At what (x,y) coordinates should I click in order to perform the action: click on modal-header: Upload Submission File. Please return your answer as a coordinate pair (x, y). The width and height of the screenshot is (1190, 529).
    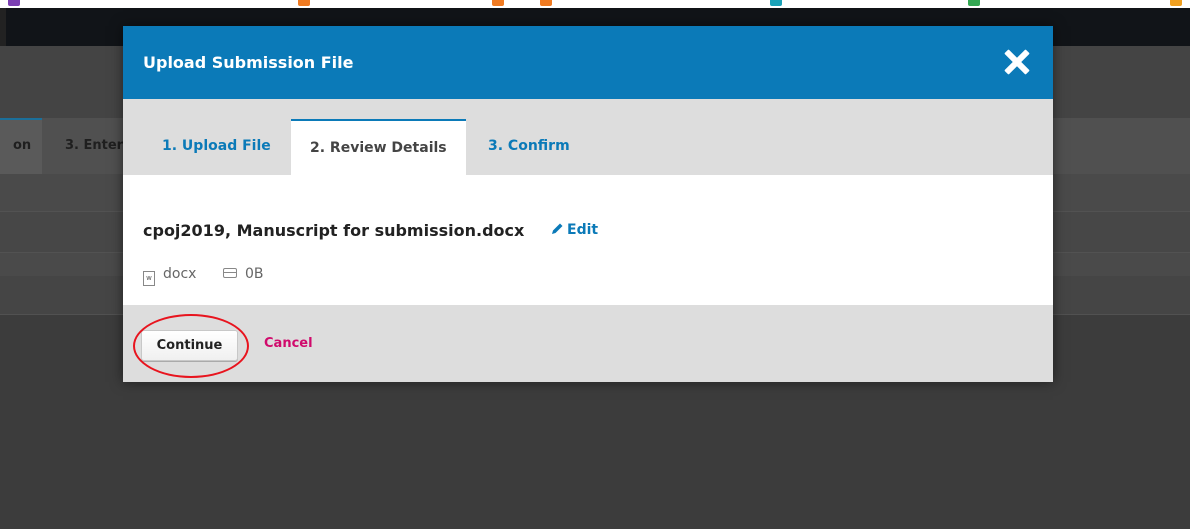
    Looking at the image, I should click on (588, 62).